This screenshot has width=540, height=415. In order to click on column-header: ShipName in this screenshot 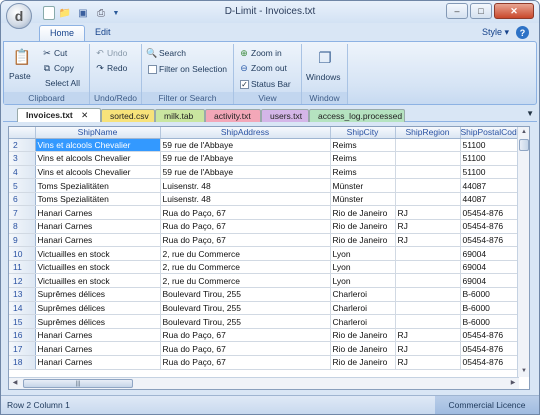, I will do `click(98, 133)`.